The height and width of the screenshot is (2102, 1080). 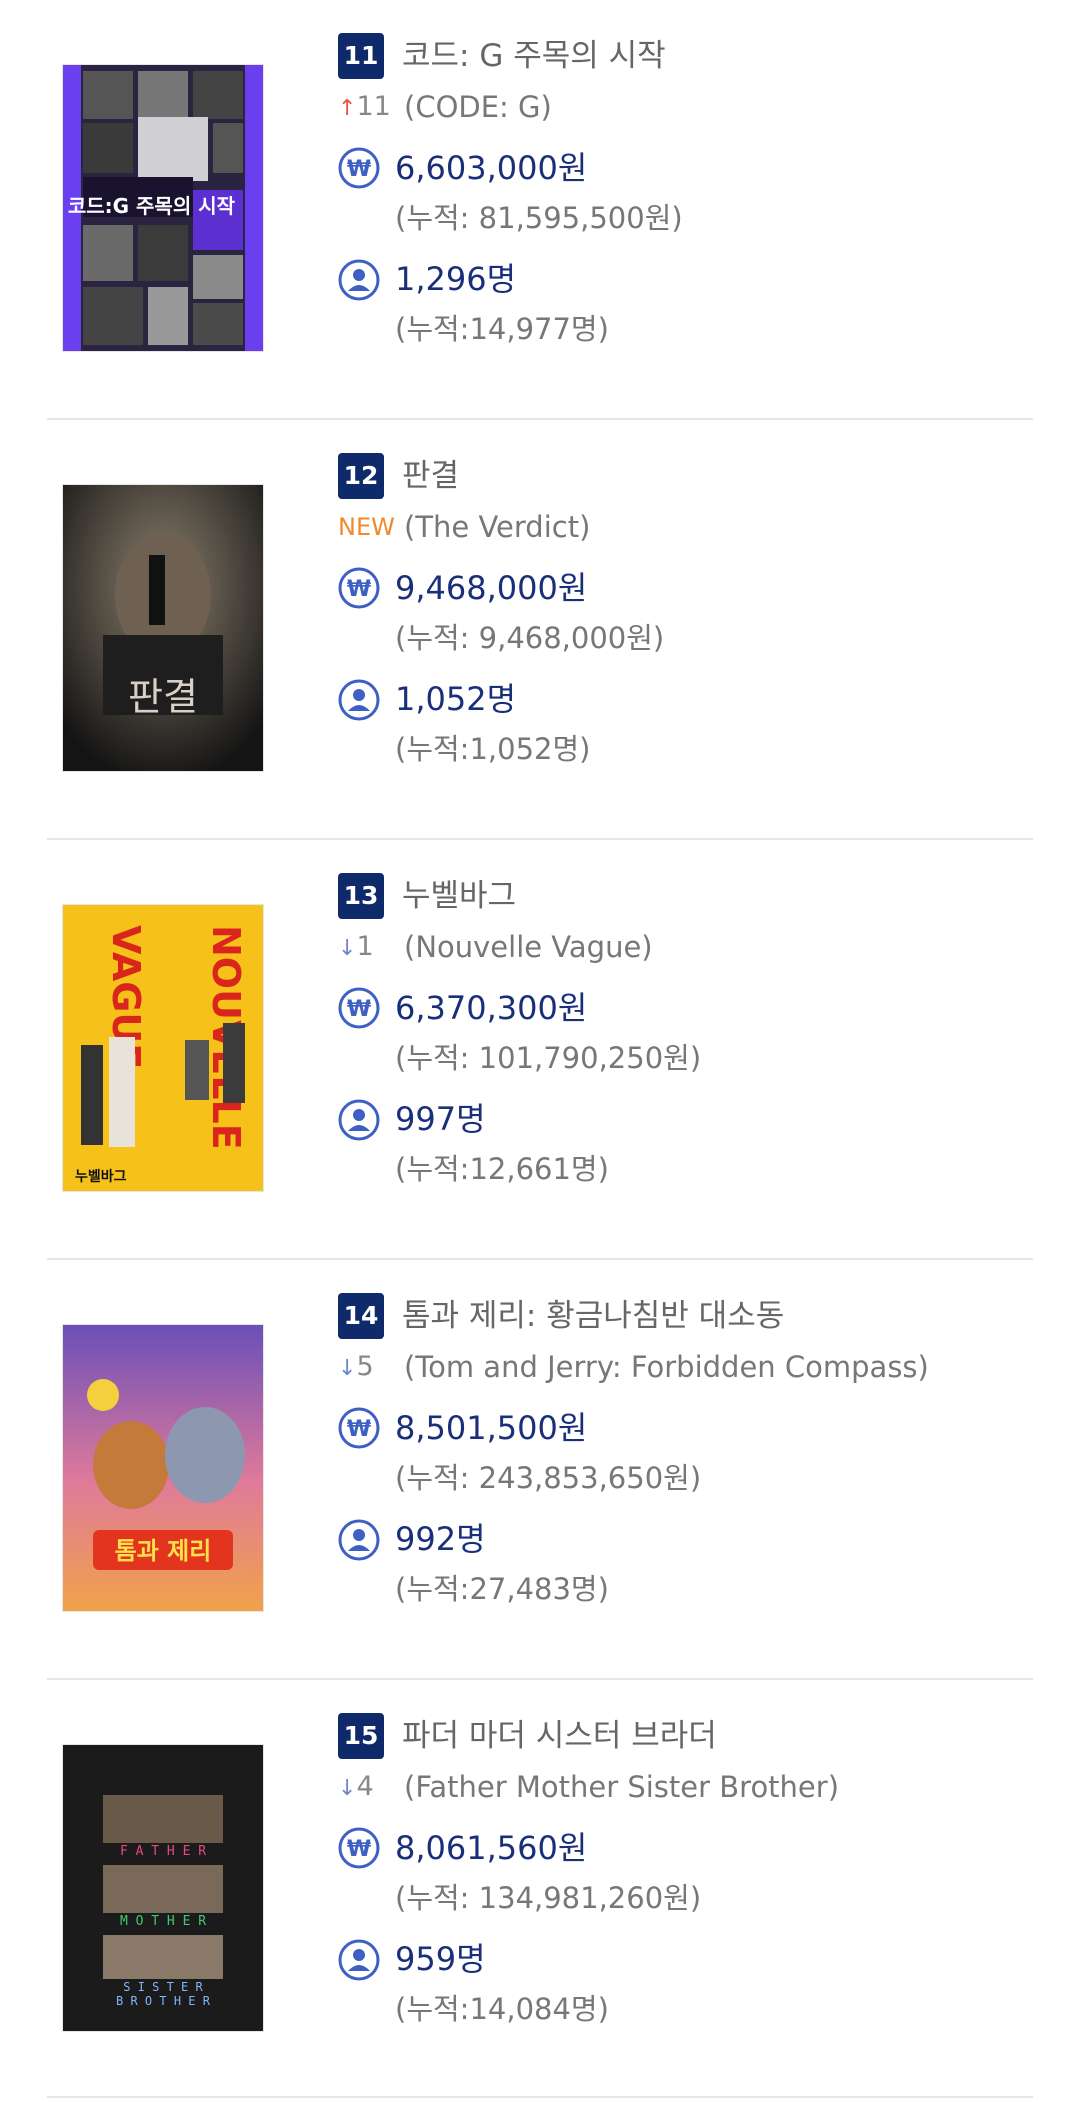 I want to click on movie-poster: 판결, so click(x=163, y=628).